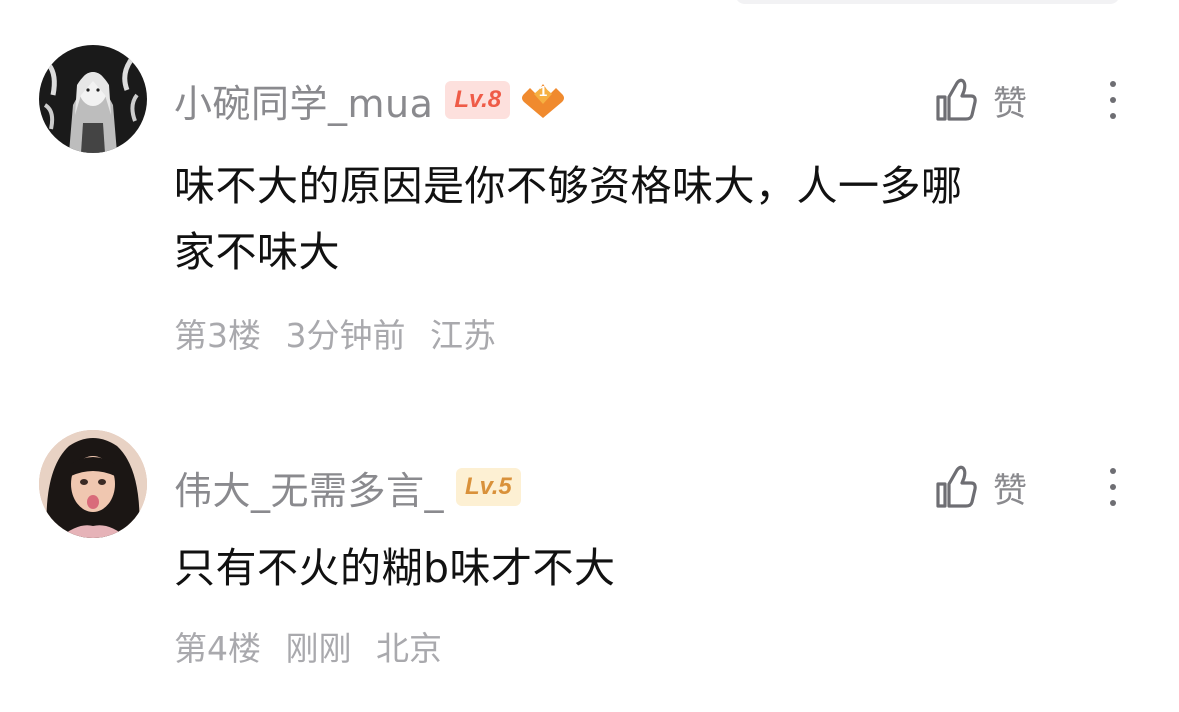 This screenshot has height=712, width=1179. Describe the element at coordinates (664, 568) in the screenshot. I see `comment-text: 只有不火的糊b味才不大` at that location.